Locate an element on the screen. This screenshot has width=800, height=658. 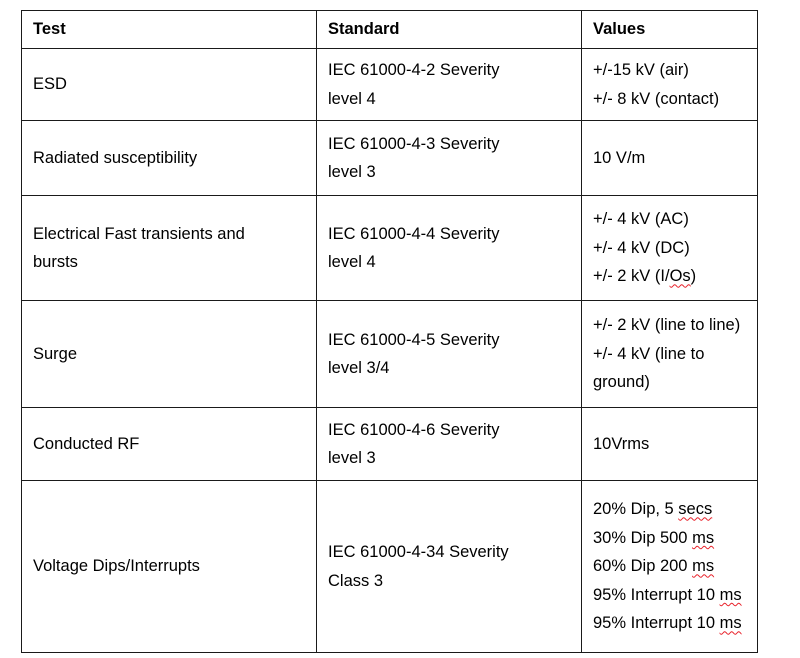
cell-text-line: +/- 4 kV (DC) is located at coordinates (641, 247).